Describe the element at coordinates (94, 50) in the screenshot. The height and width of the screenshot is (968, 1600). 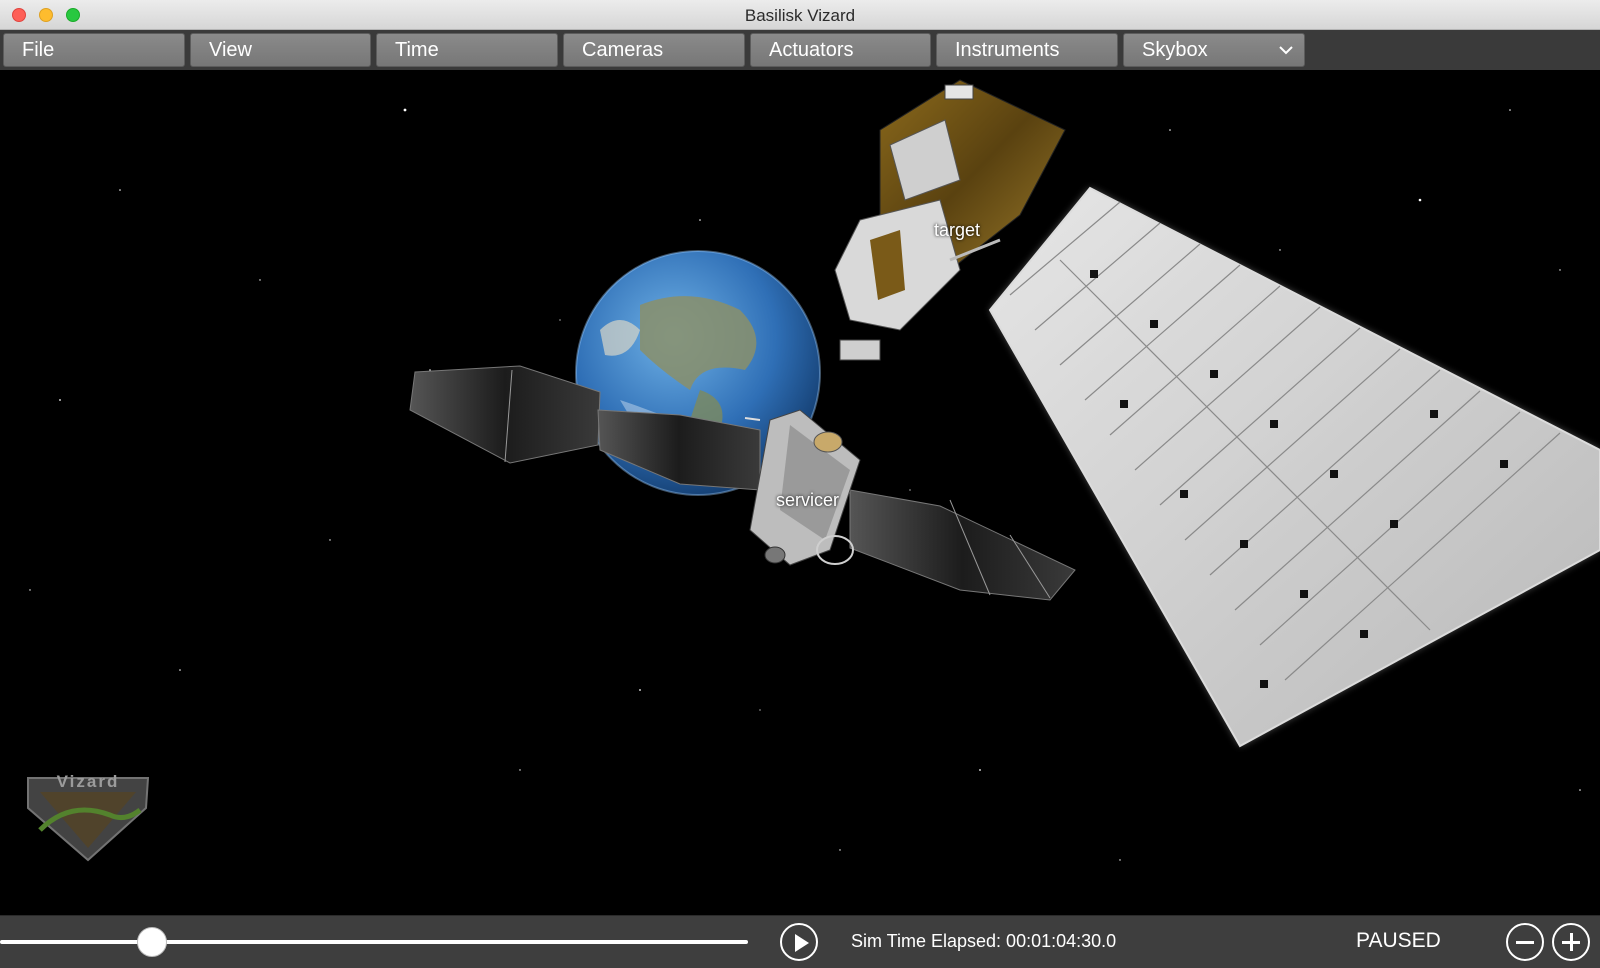
I see `menu-file: File` at that location.